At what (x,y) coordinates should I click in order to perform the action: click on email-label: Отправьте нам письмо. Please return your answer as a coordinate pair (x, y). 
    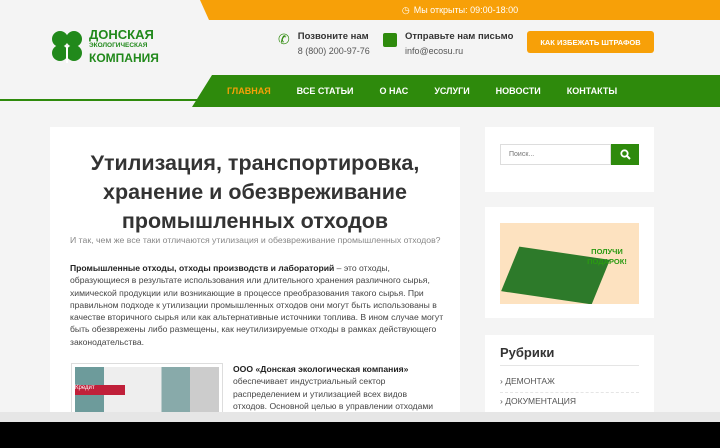
    Looking at the image, I should click on (459, 36).